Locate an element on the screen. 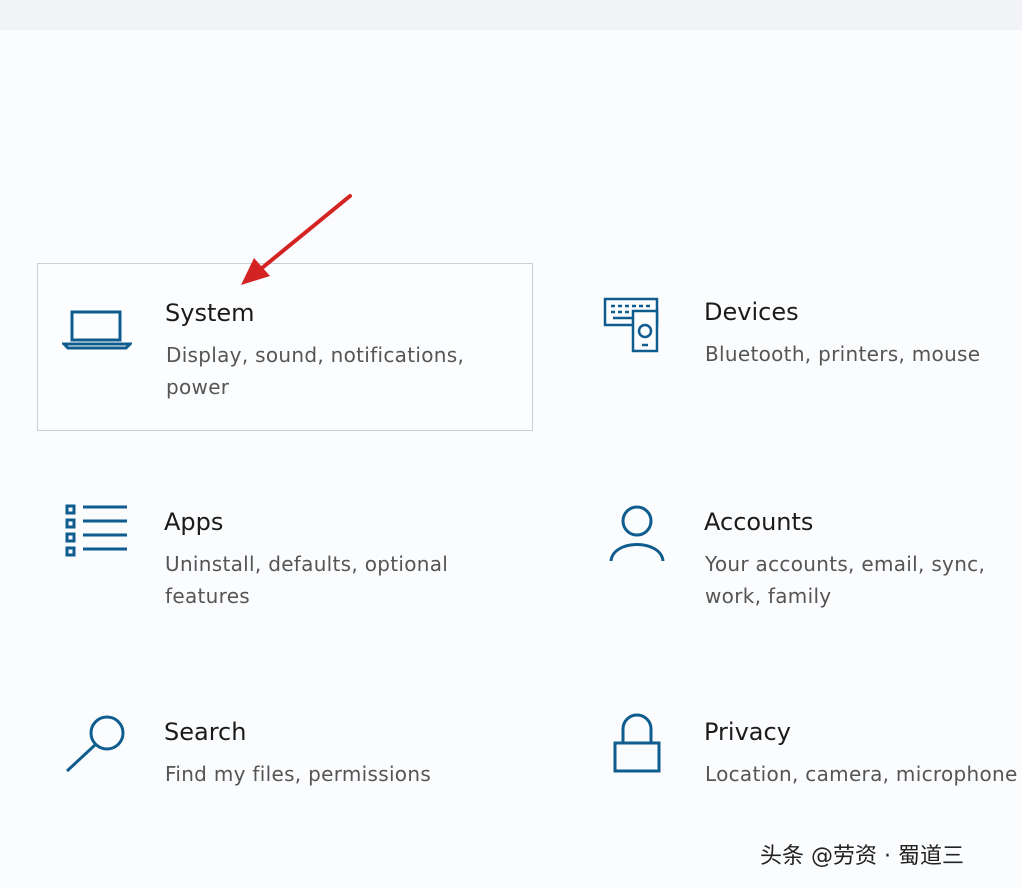  tile-description: Find my files, permissions is located at coordinates (298, 774).